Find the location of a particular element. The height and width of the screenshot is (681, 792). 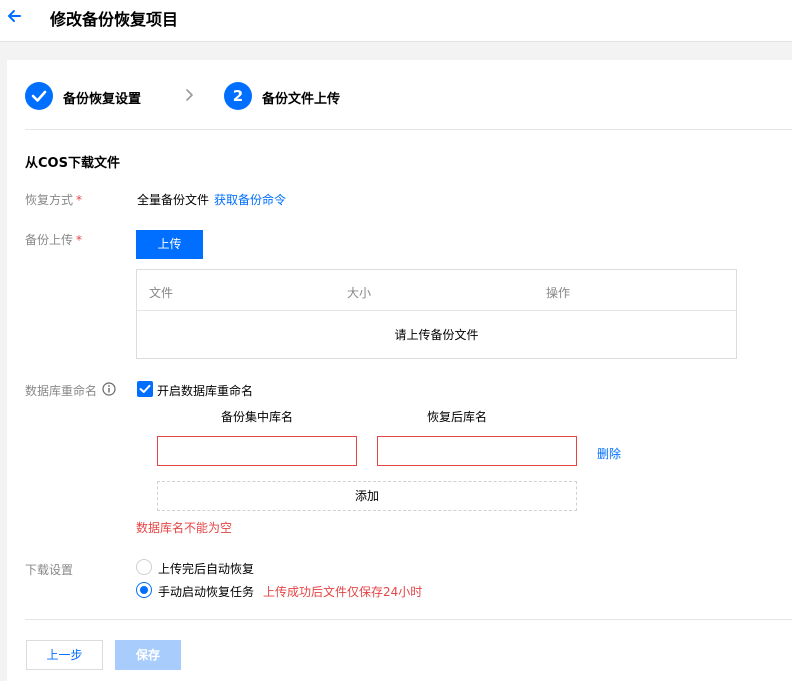

check-icon is located at coordinates (39, 96).